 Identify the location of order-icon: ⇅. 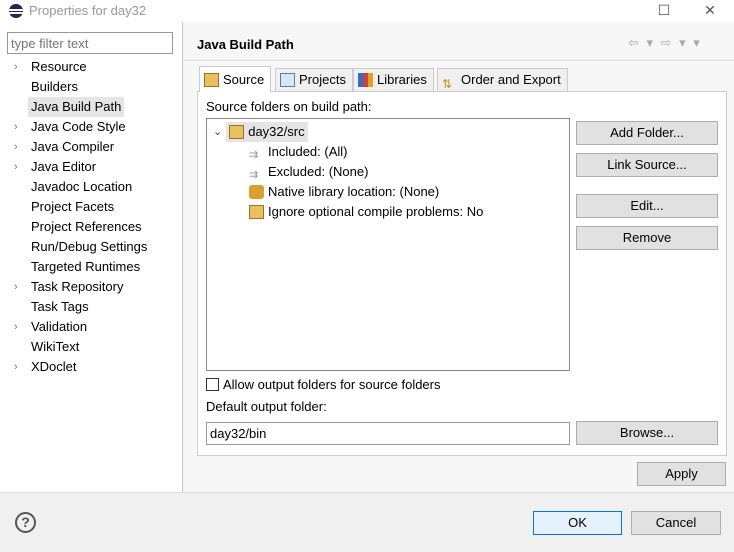
(447, 84).